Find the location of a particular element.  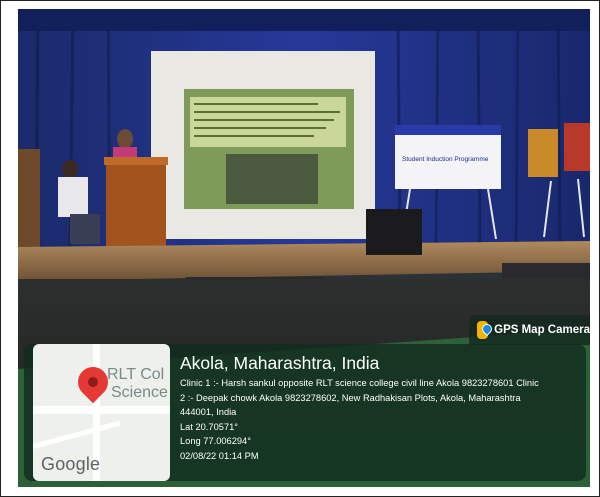

gps-camera-icon is located at coordinates (483, 330).